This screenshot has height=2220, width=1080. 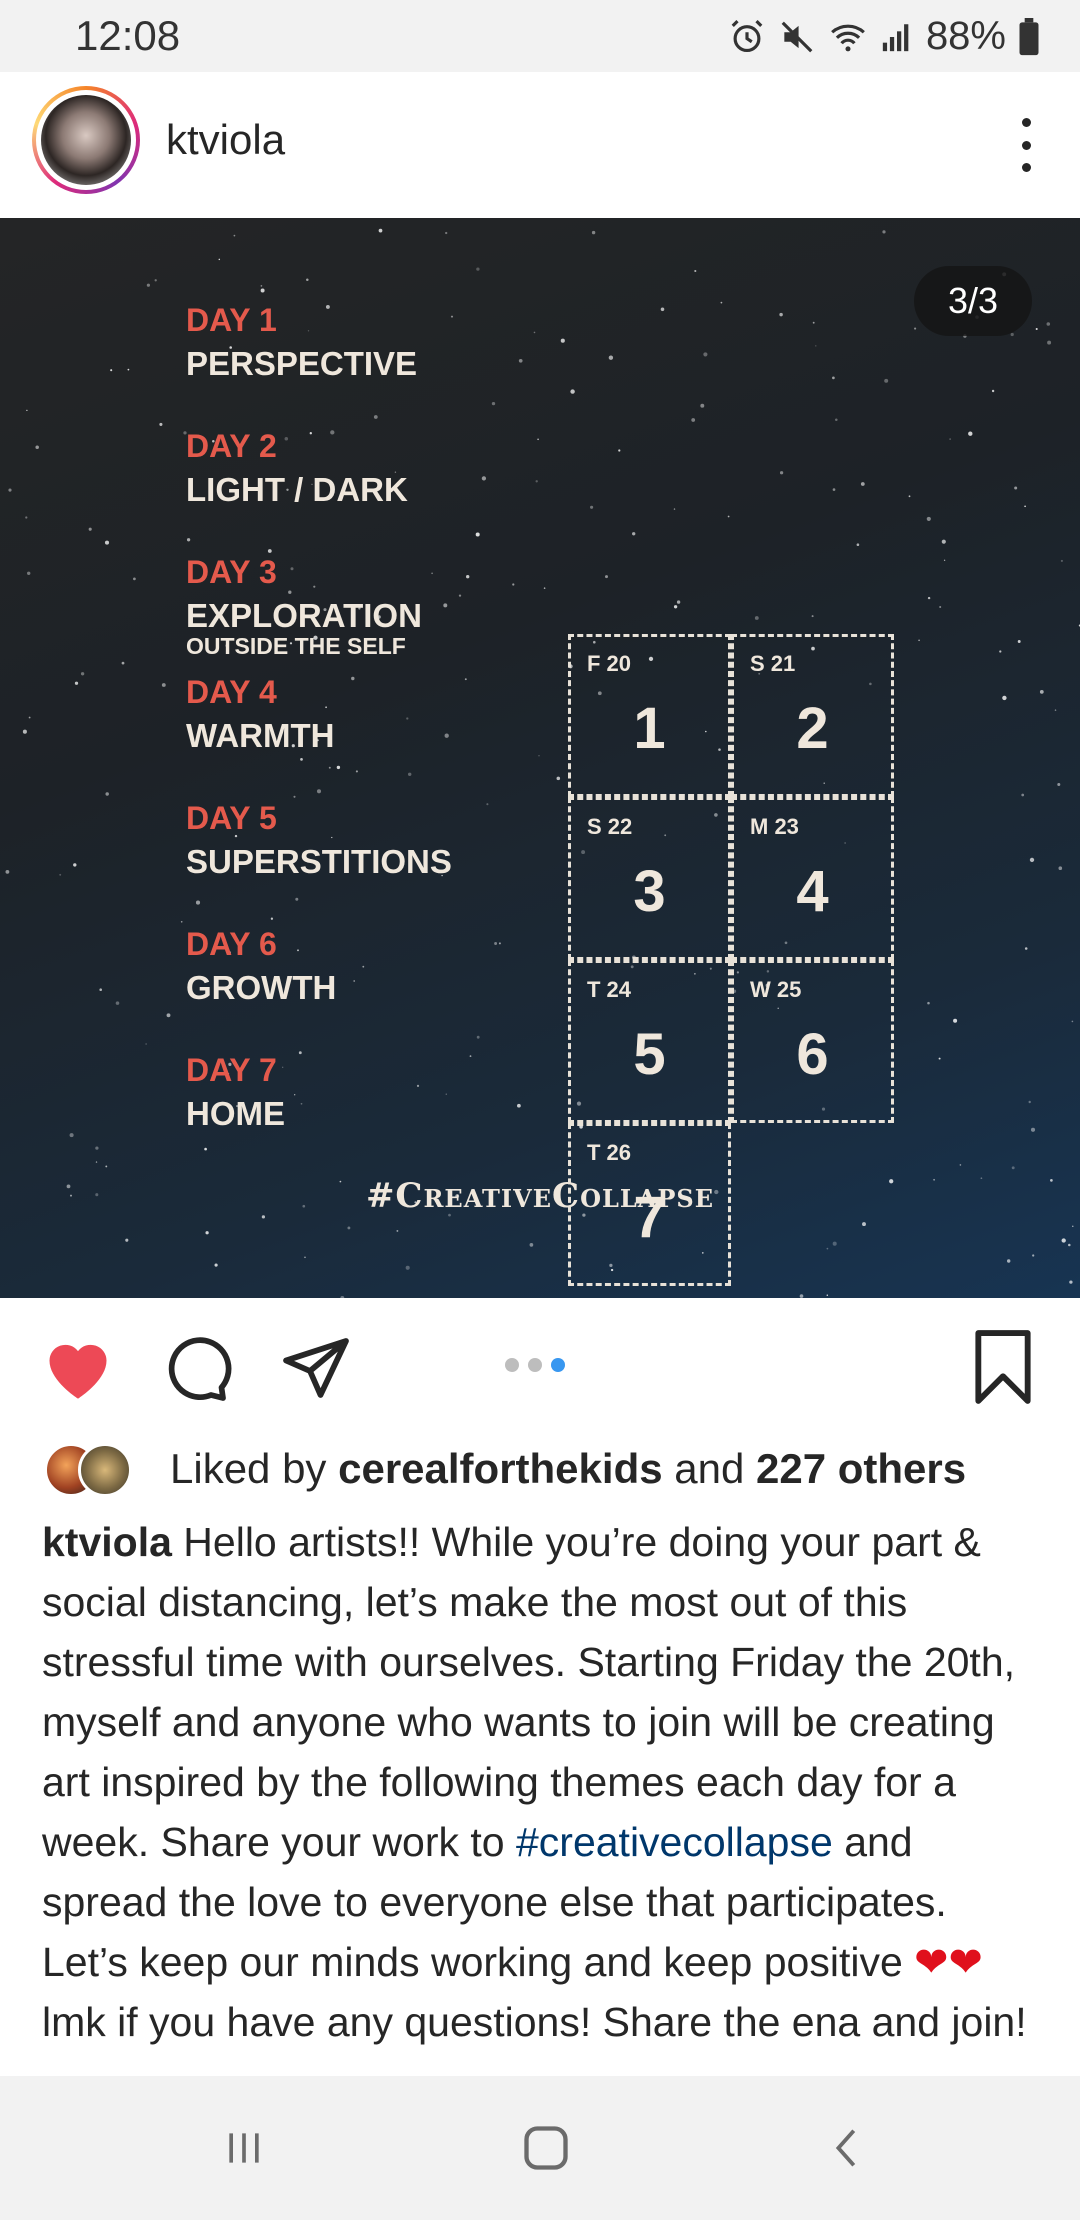 I want to click on day-label: DAY 2, so click(x=231, y=446).